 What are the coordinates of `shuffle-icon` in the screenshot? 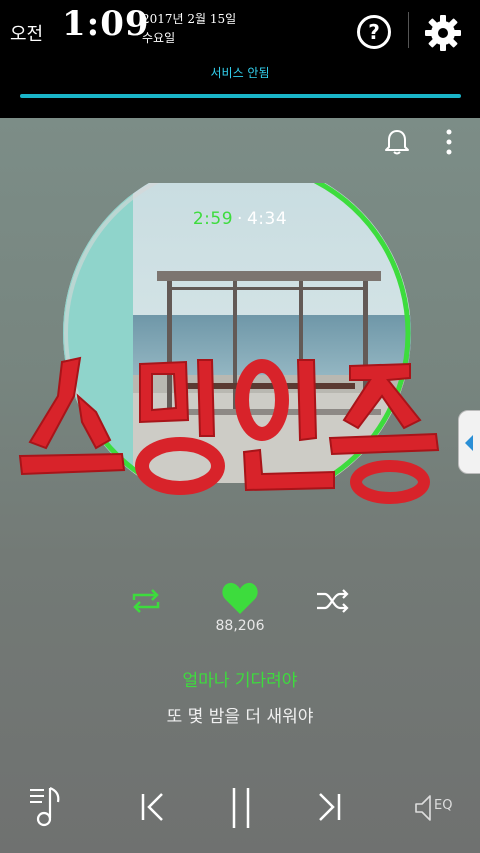 It's located at (333, 601).